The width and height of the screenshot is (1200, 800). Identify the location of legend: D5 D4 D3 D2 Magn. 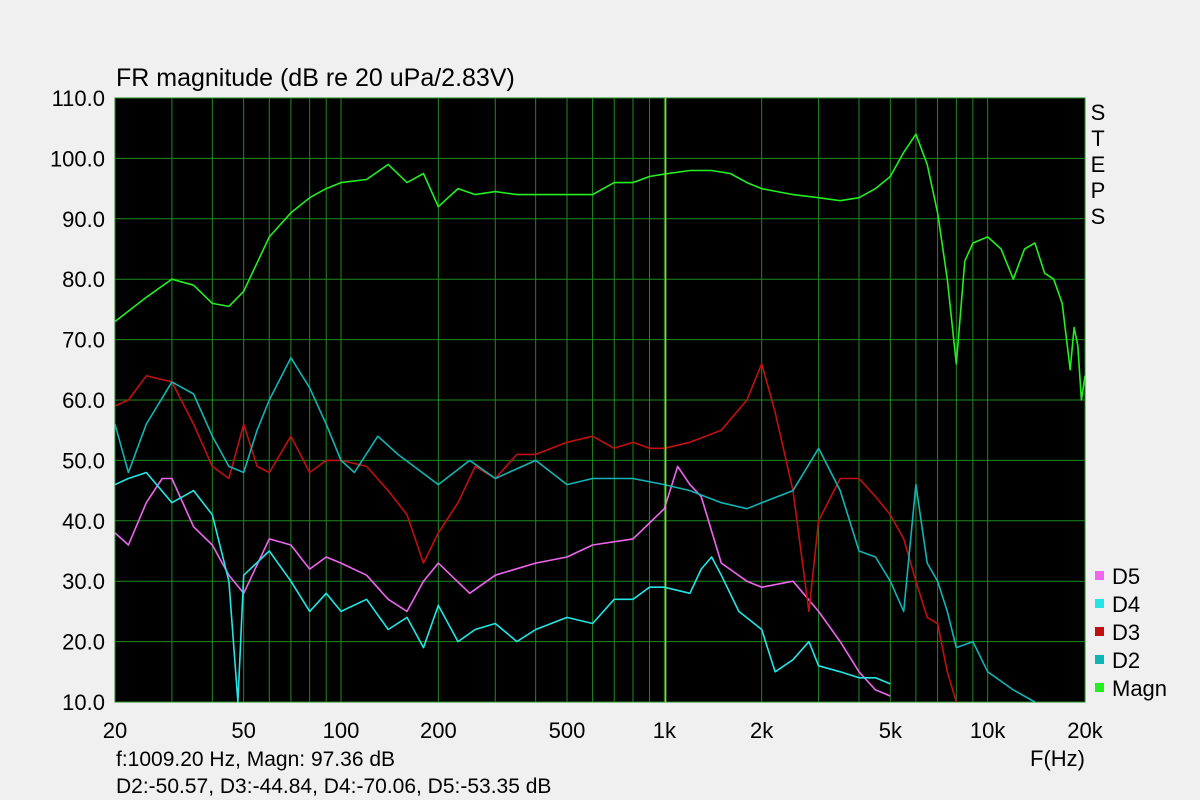
(1131, 632).